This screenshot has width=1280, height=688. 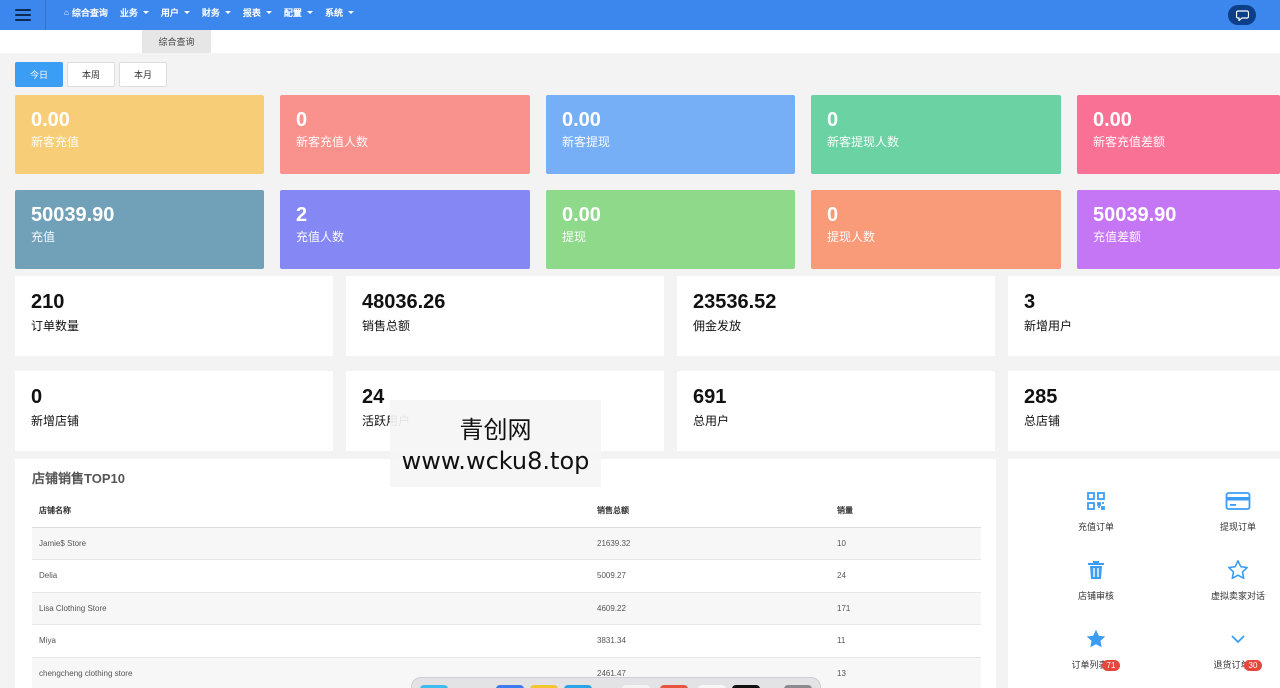 I want to click on shortcut-store-review: 店铺审核, so click(x=1096, y=580).